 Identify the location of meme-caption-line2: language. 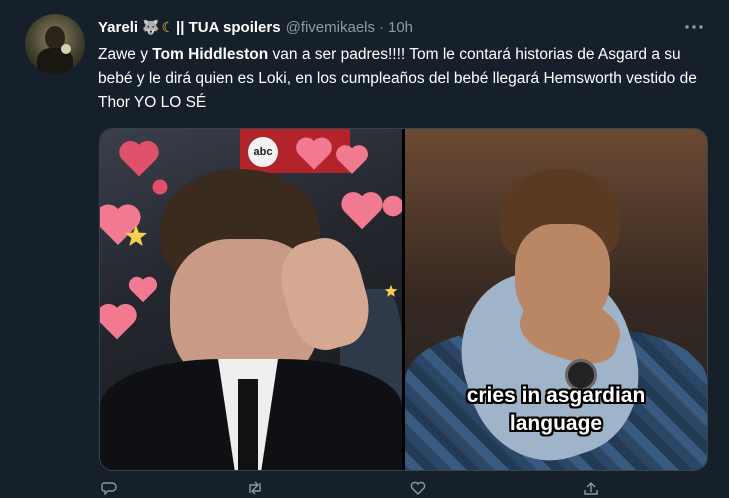
(556, 423).